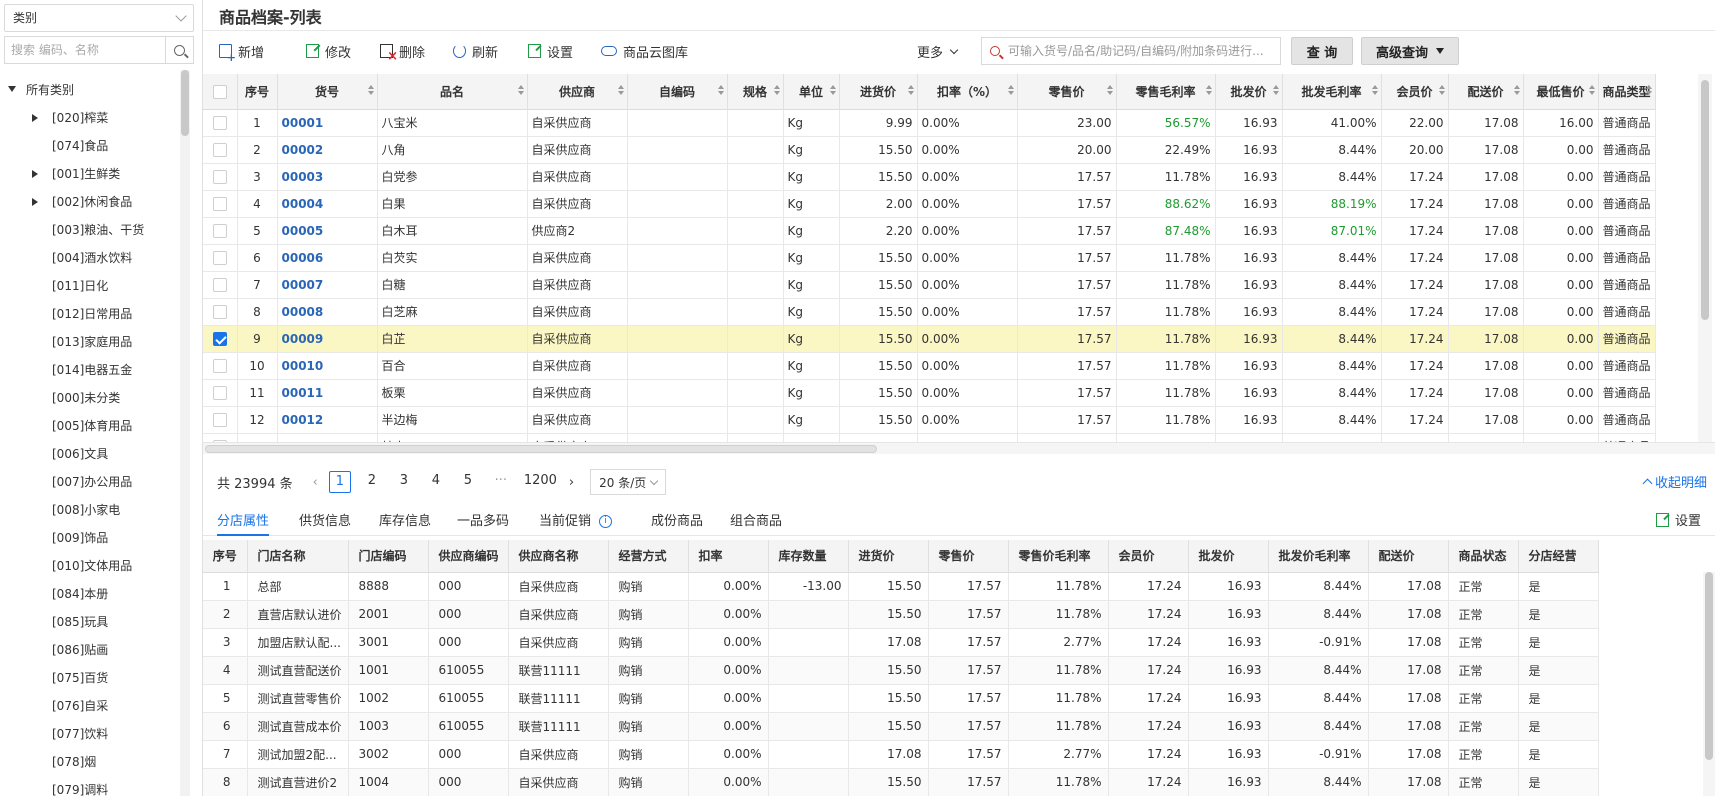  Describe the element at coordinates (1249, 92) in the screenshot. I see `column-header: 批发价` at that location.